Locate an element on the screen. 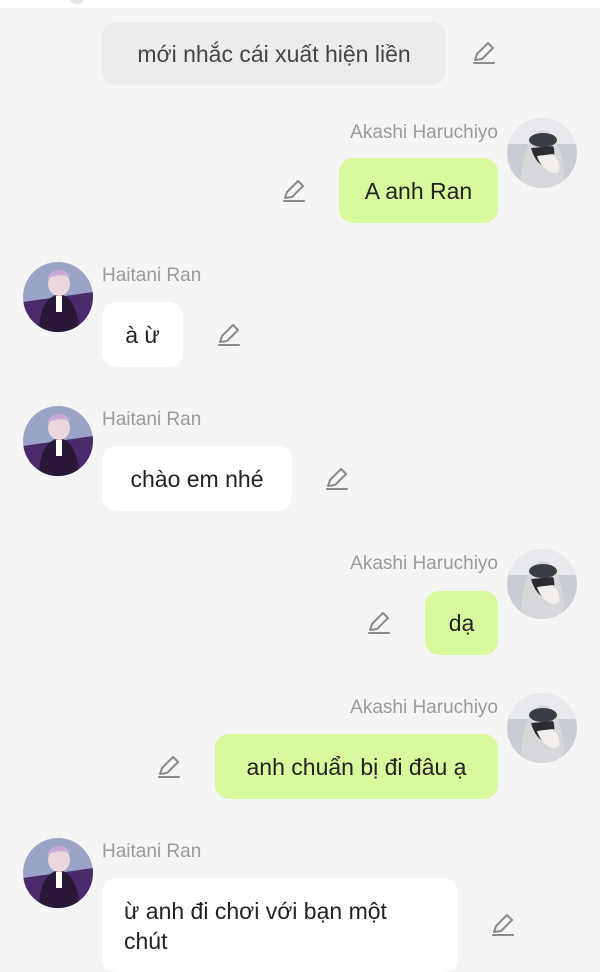  outgoing-message-bubble: A anh Ran is located at coordinates (418, 190).